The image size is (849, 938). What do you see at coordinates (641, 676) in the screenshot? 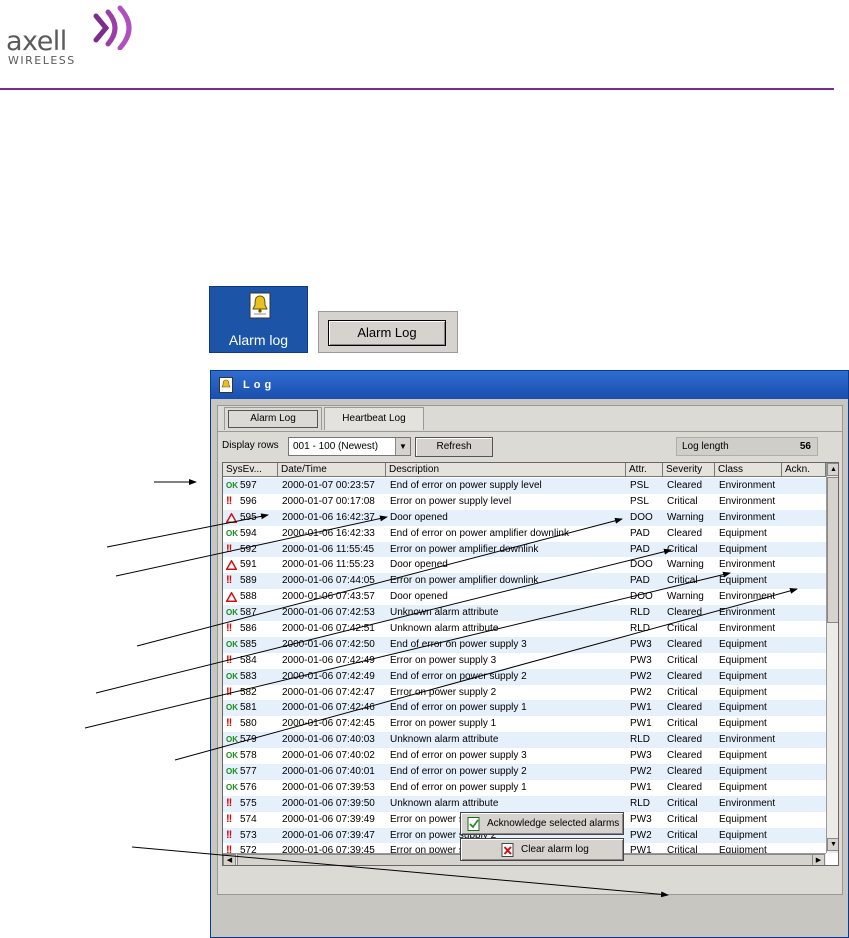
I see `cell-attribute: PW2` at bounding box center [641, 676].